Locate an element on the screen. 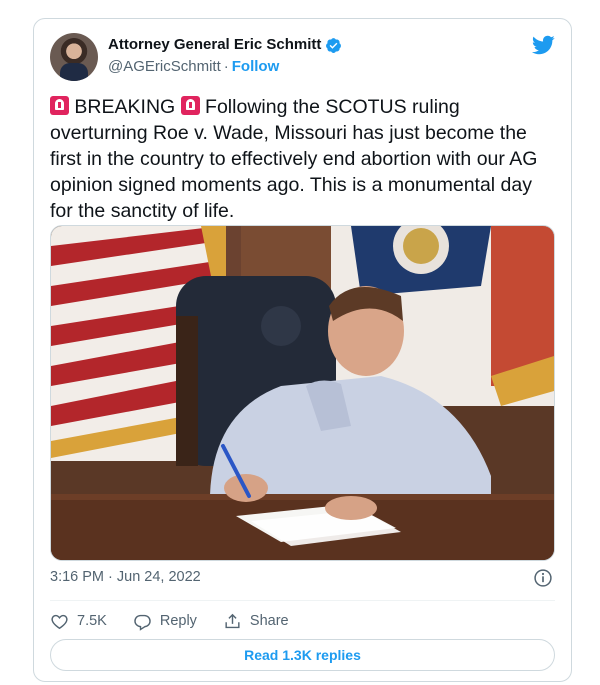 The width and height of the screenshot is (600, 685). author-display-name: Attorney General Eric Schmitt is located at coordinates (214, 45).